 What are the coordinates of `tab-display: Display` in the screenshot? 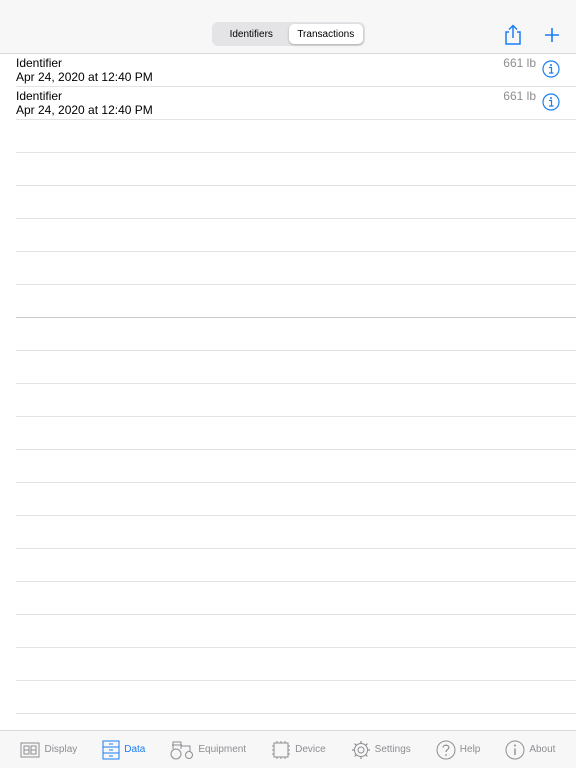 It's located at (48, 750).